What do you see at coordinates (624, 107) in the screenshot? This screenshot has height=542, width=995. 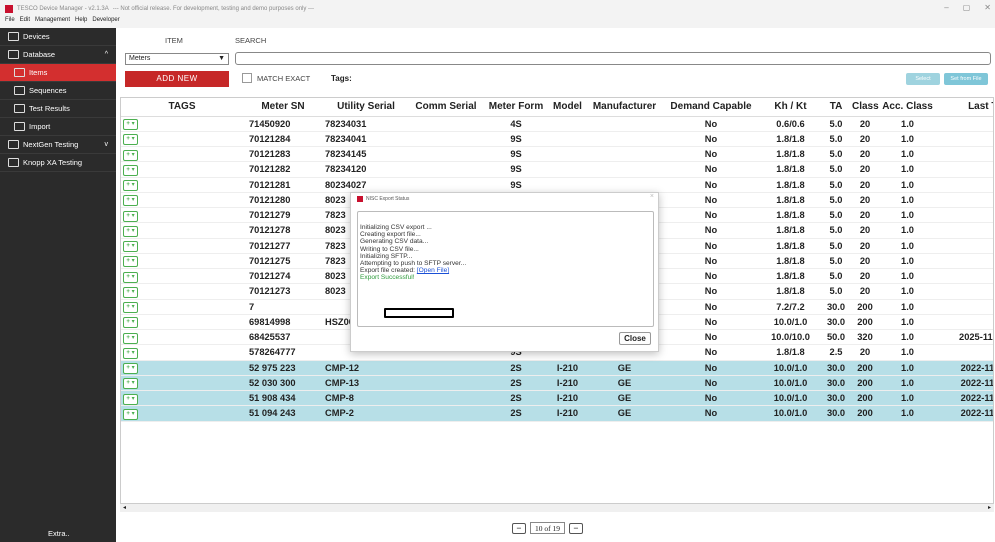 I see `column-header: Manufacturer` at bounding box center [624, 107].